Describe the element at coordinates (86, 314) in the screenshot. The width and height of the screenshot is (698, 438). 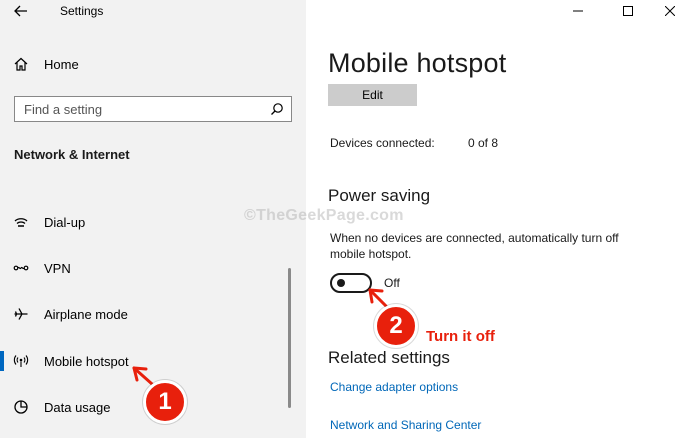
I see `sidebar-item-label: Airplane mode` at that location.